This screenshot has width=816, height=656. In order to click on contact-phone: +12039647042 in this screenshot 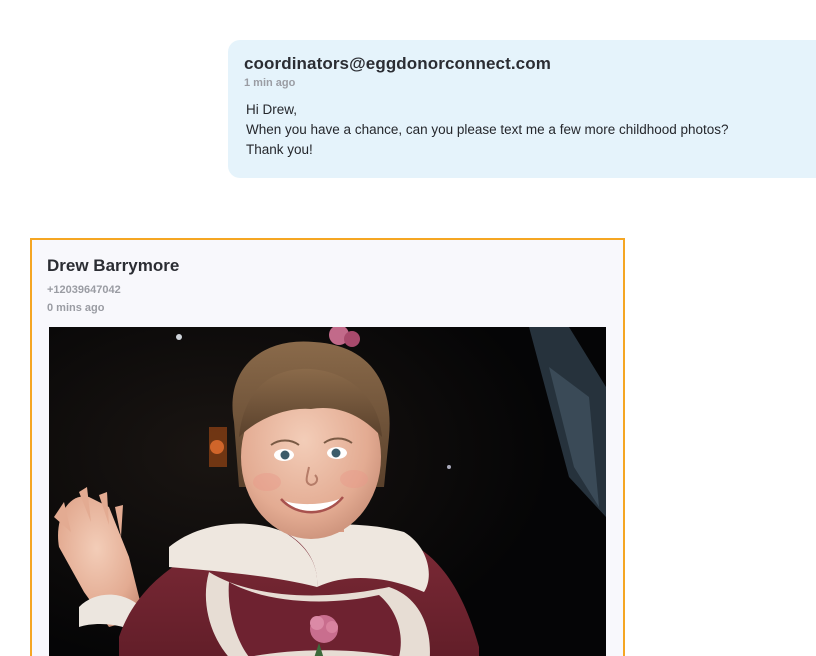, I will do `click(84, 290)`.